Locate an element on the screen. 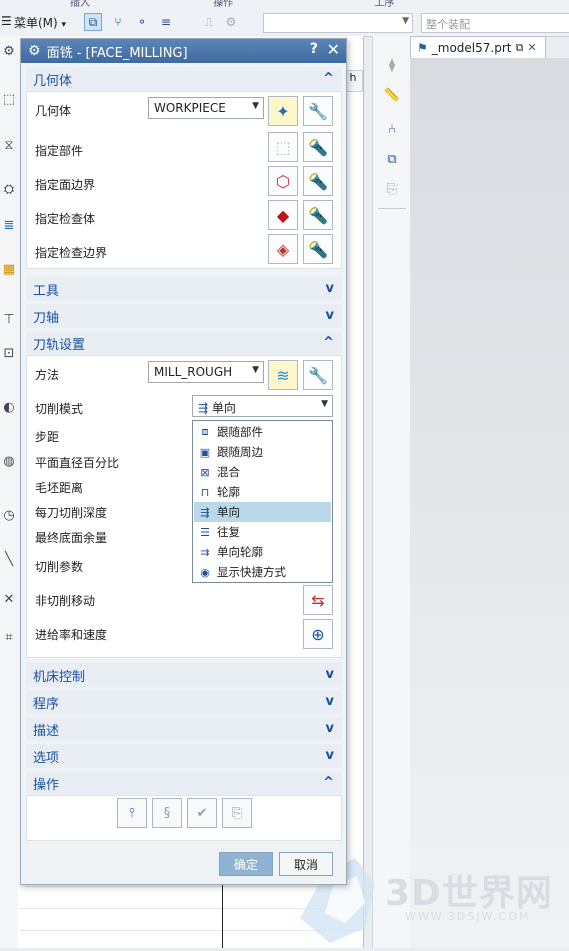  generate-icon: ⫯ is located at coordinates (132, 813).